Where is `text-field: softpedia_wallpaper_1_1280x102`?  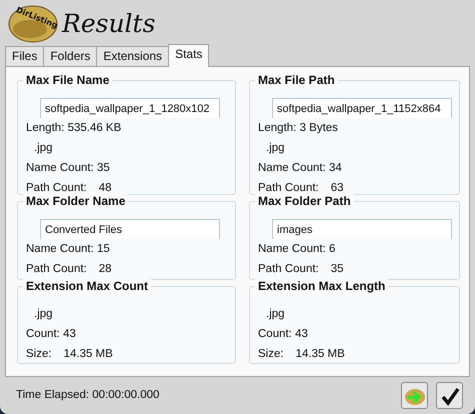
text-field: softpedia_wallpaper_1_1280x102 is located at coordinates (130, 108).